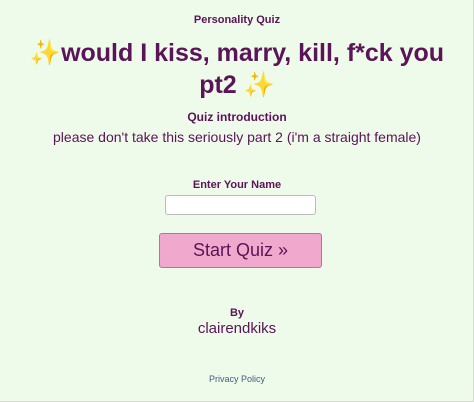 The width and height of the screenshot is (474, 402). What do you see at coordinates (237, 117) in the screenshot?
I see `intro-heading: Quiz introduction` at bounding box center [237, 117].